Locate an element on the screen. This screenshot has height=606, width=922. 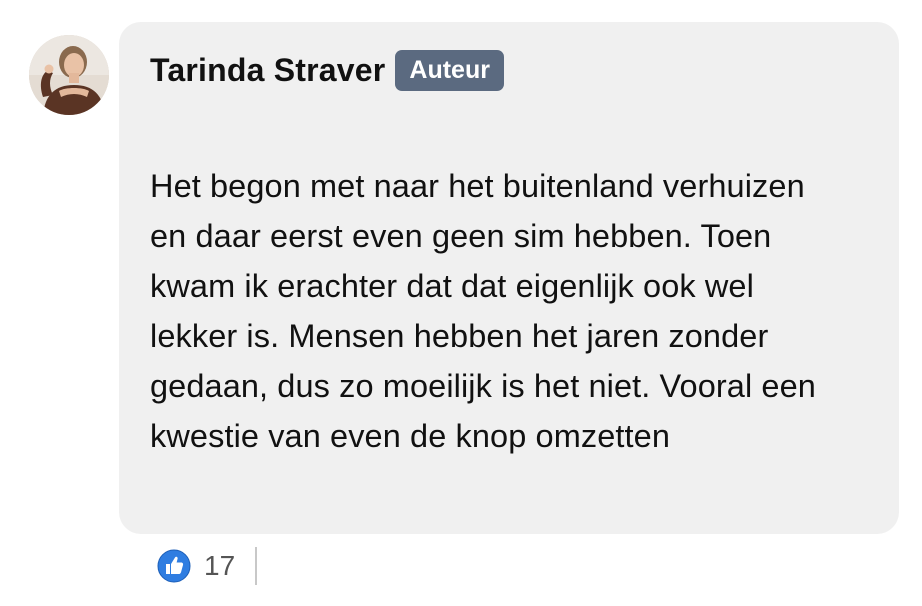
comment-actions: 17 is located at coordinates (207, 566).